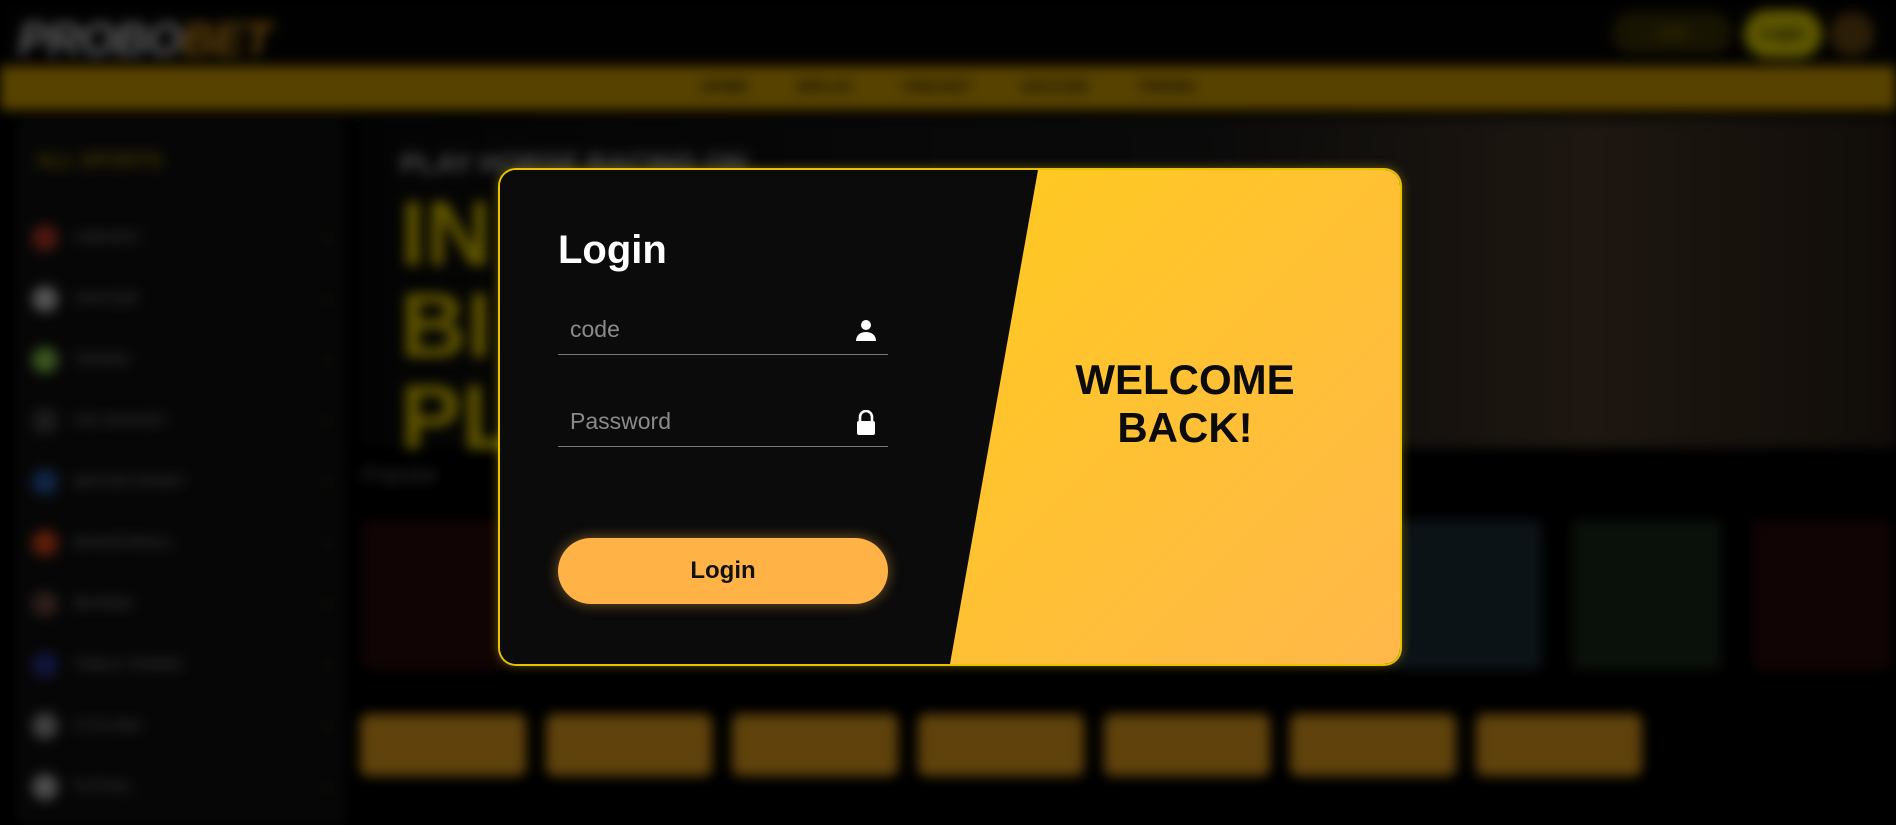  What do you see at coordinates (705, 329) in the screenshot?
I see `code-input` at bounding box center [705, 329].